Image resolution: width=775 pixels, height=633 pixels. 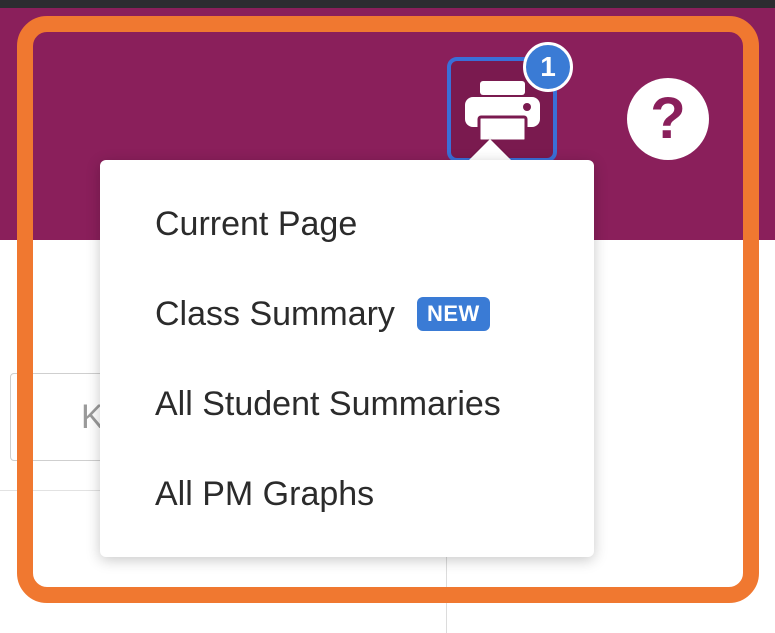 I want to click on new-badge: NEW, so click(x=453, y=314).